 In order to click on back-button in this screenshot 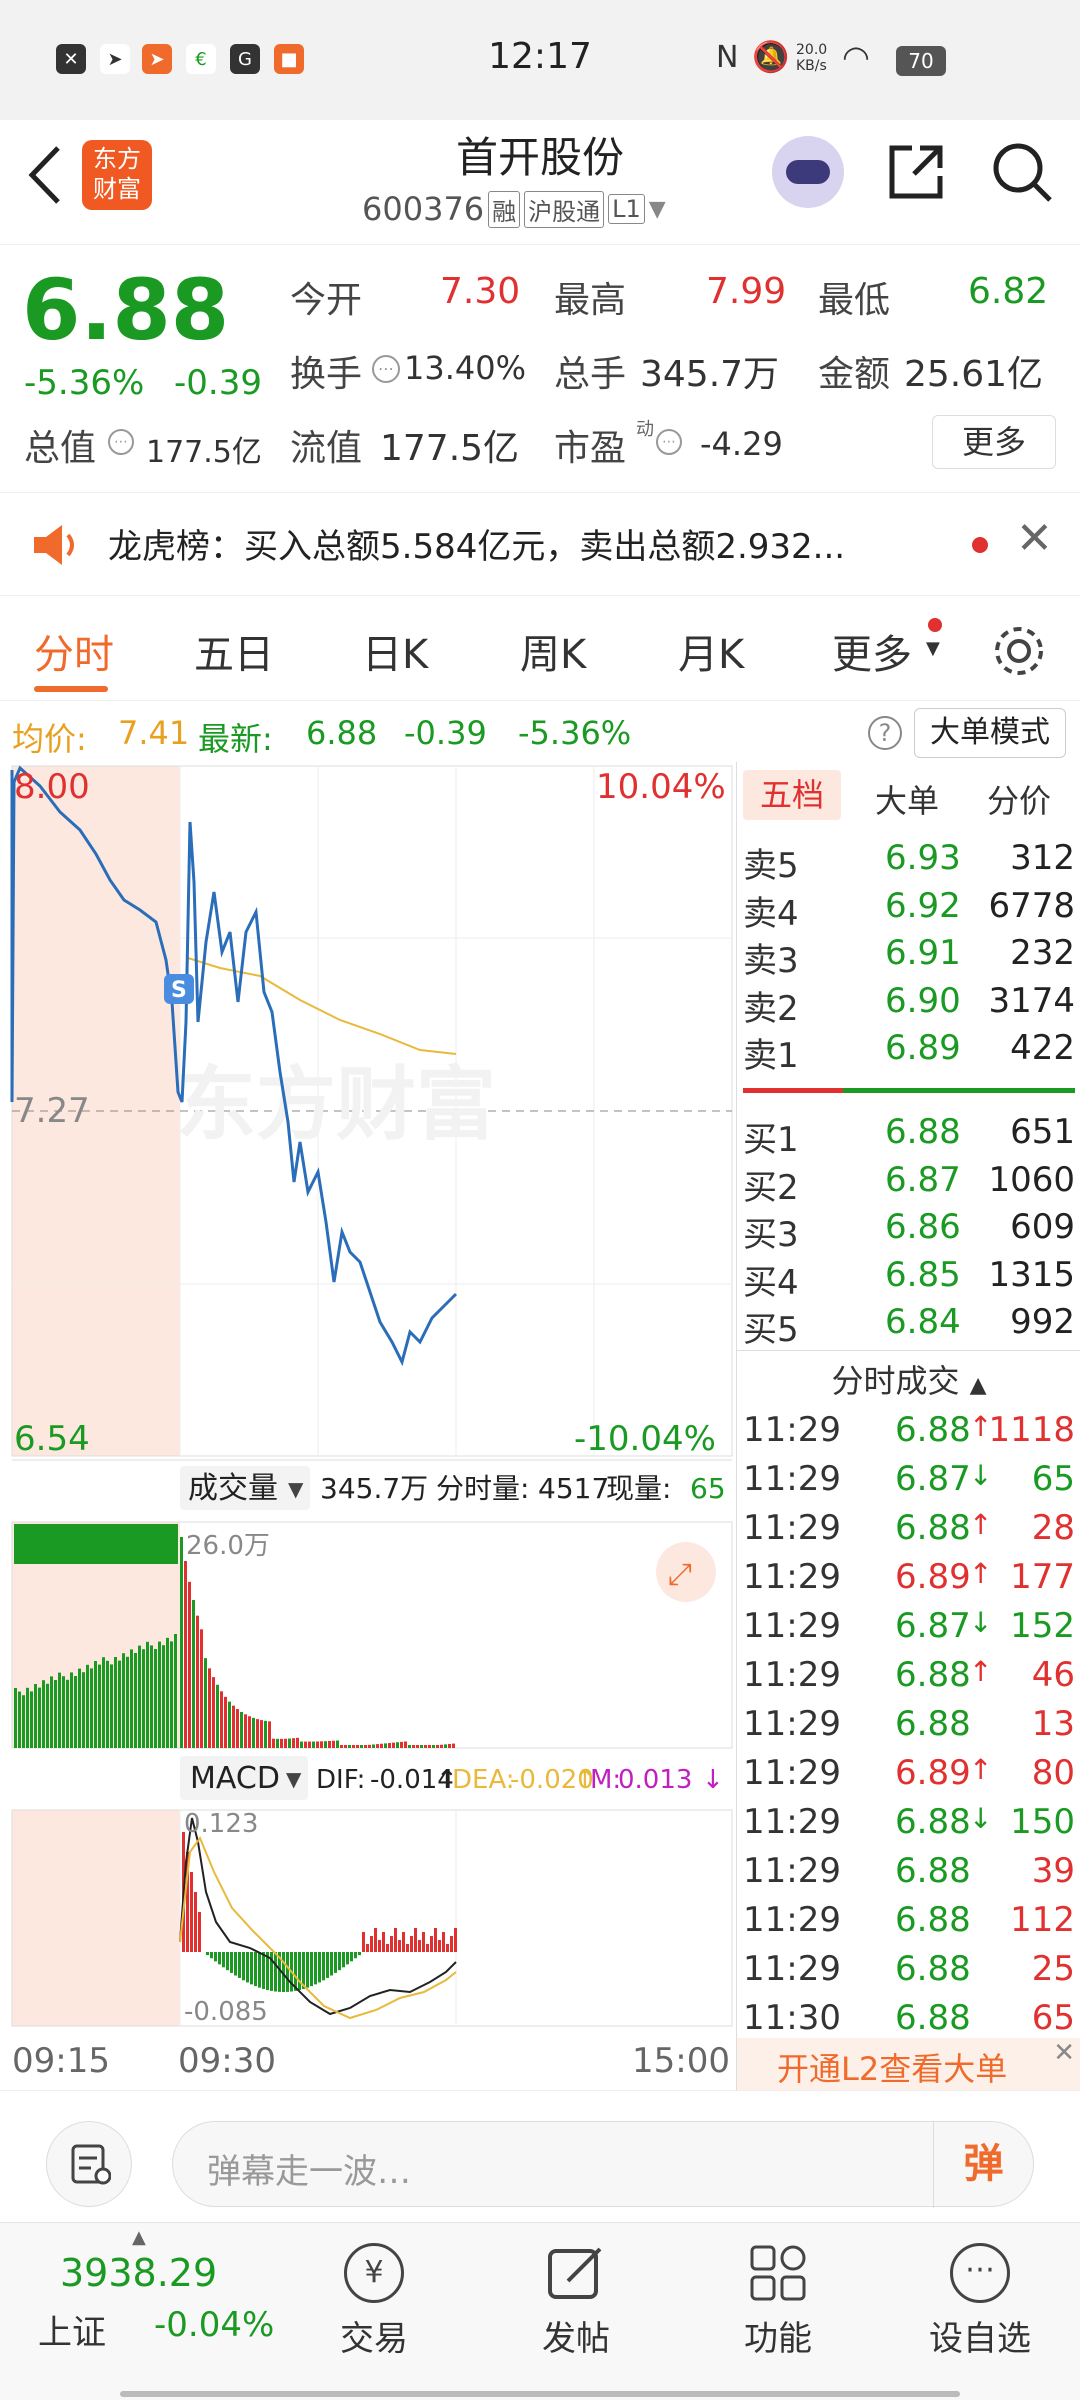, I will do `click(44, 177)`.